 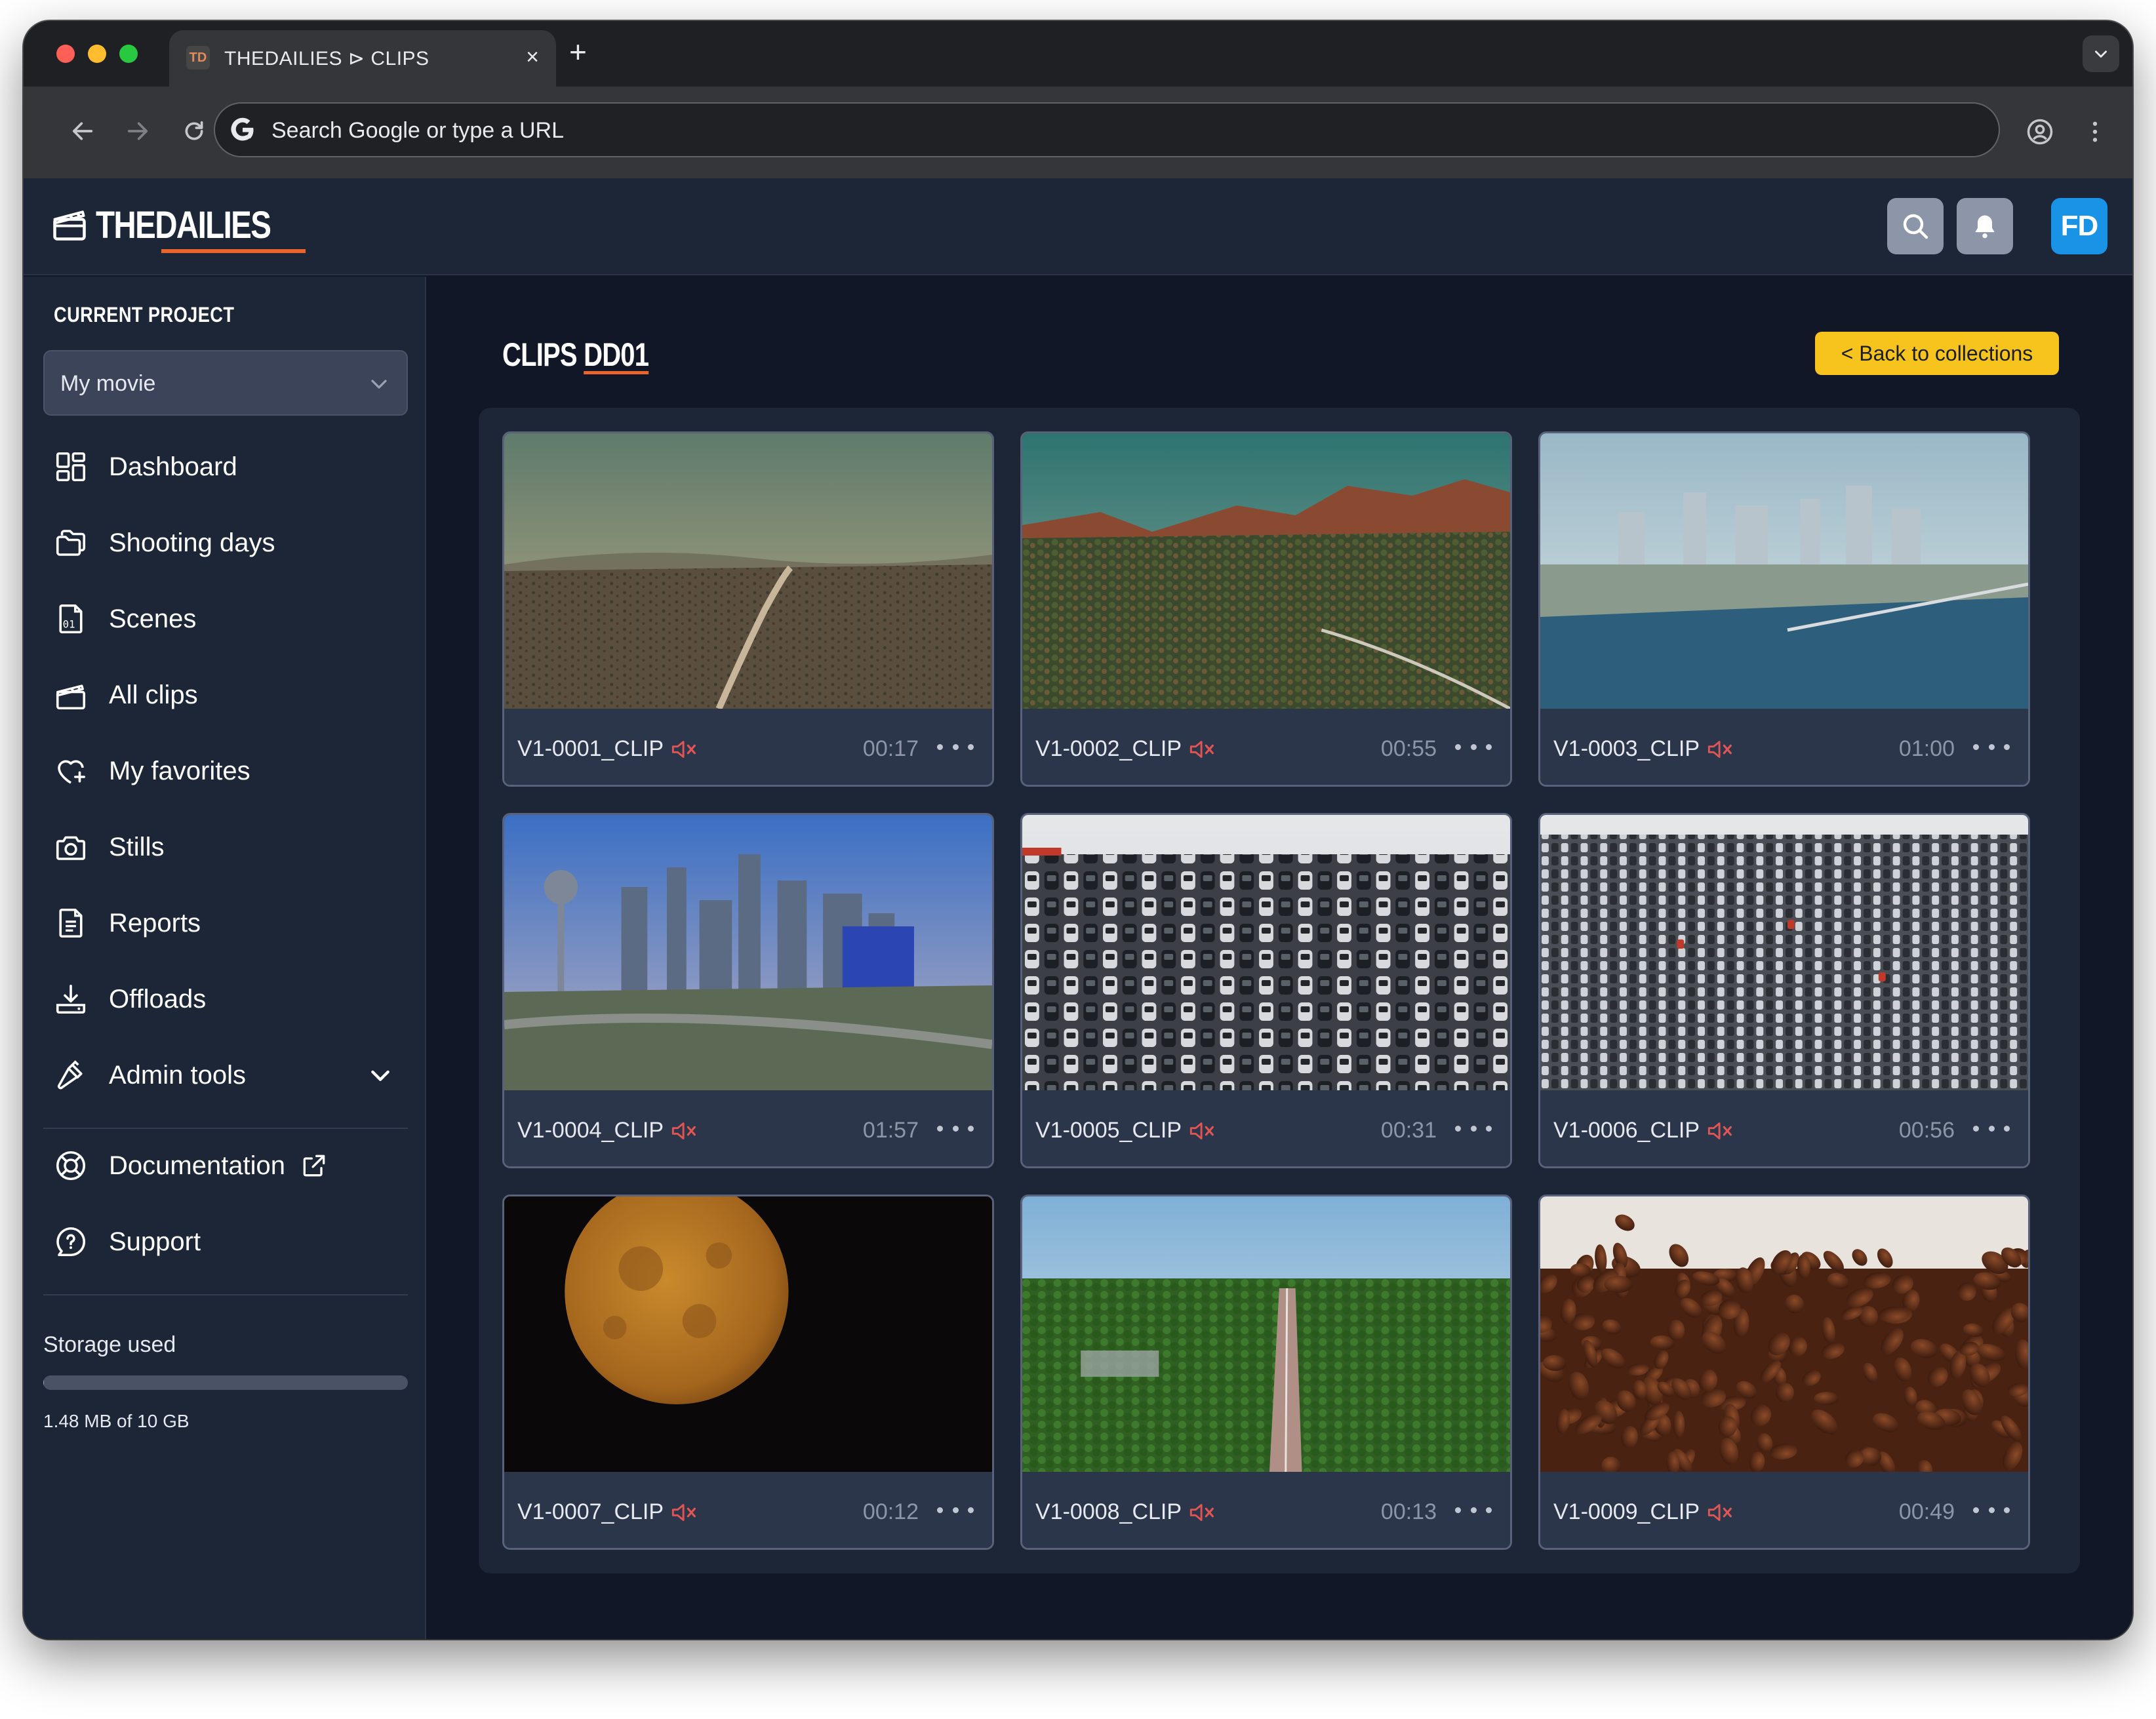 I want to click on google-g-icon, so click(x=242, y=129).